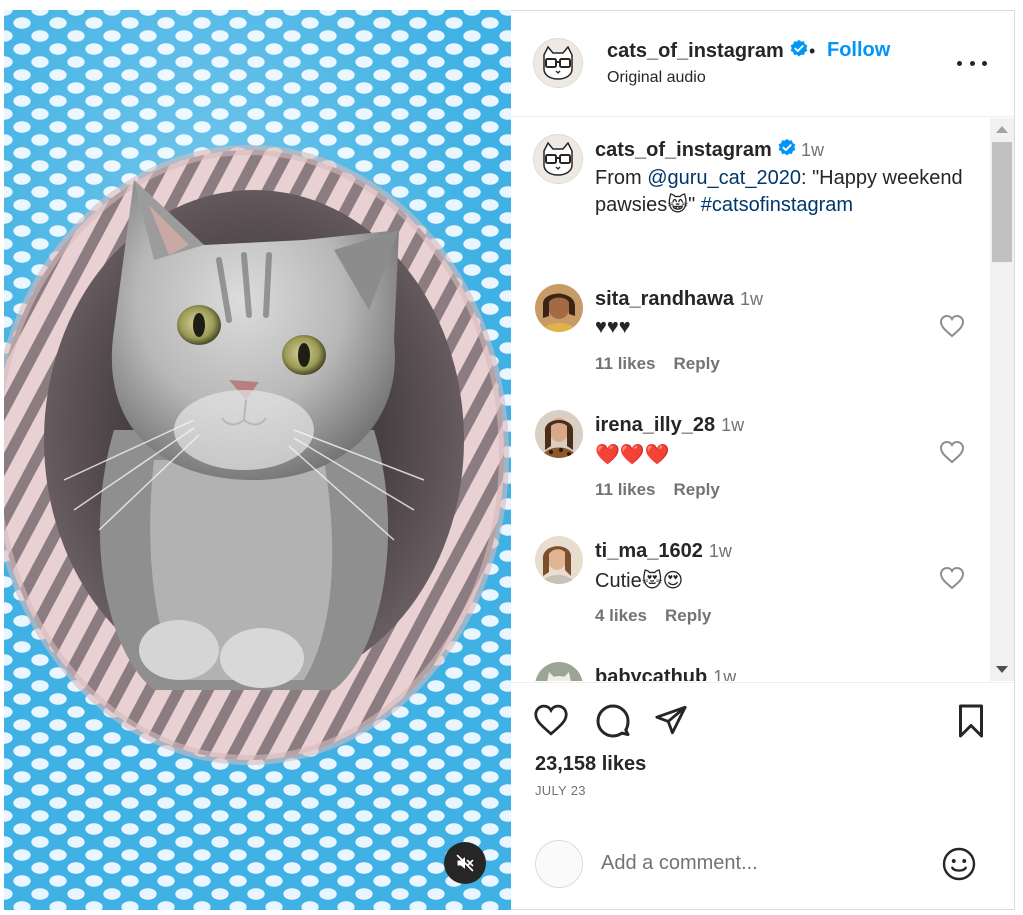 The height and width of the screenshot is (915, 1023). Describe the element at coordinates (621, 615) in the screenshot. I see `comment-likes-count: 4 likes` at that location.